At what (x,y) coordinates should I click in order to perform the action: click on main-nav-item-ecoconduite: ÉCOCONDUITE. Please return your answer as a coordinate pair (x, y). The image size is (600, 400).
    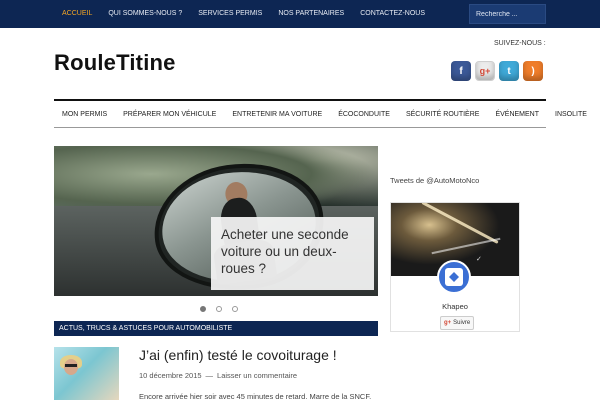
    Looking at the image, I should click on (364, 114).